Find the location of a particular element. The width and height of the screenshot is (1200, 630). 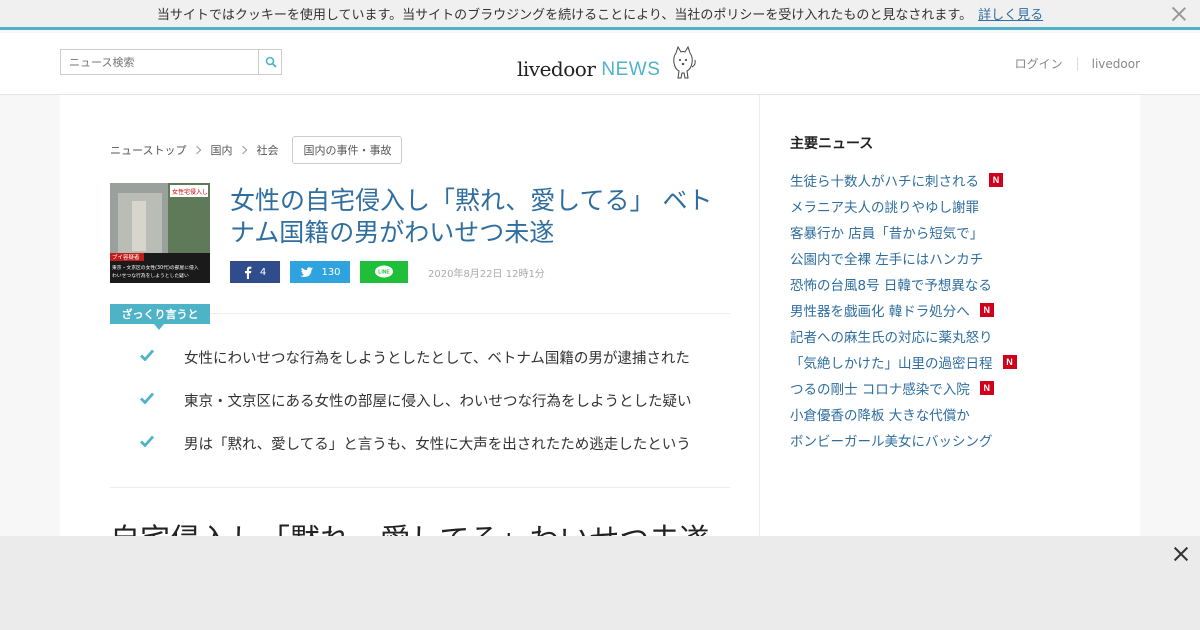

facebook-share-button: 4 is located at coordinates (255, 272).